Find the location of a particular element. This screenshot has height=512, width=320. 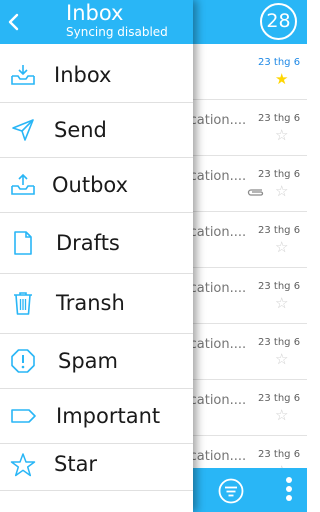

drawer-item-label: Drafts is located at coordinates (88, 243).